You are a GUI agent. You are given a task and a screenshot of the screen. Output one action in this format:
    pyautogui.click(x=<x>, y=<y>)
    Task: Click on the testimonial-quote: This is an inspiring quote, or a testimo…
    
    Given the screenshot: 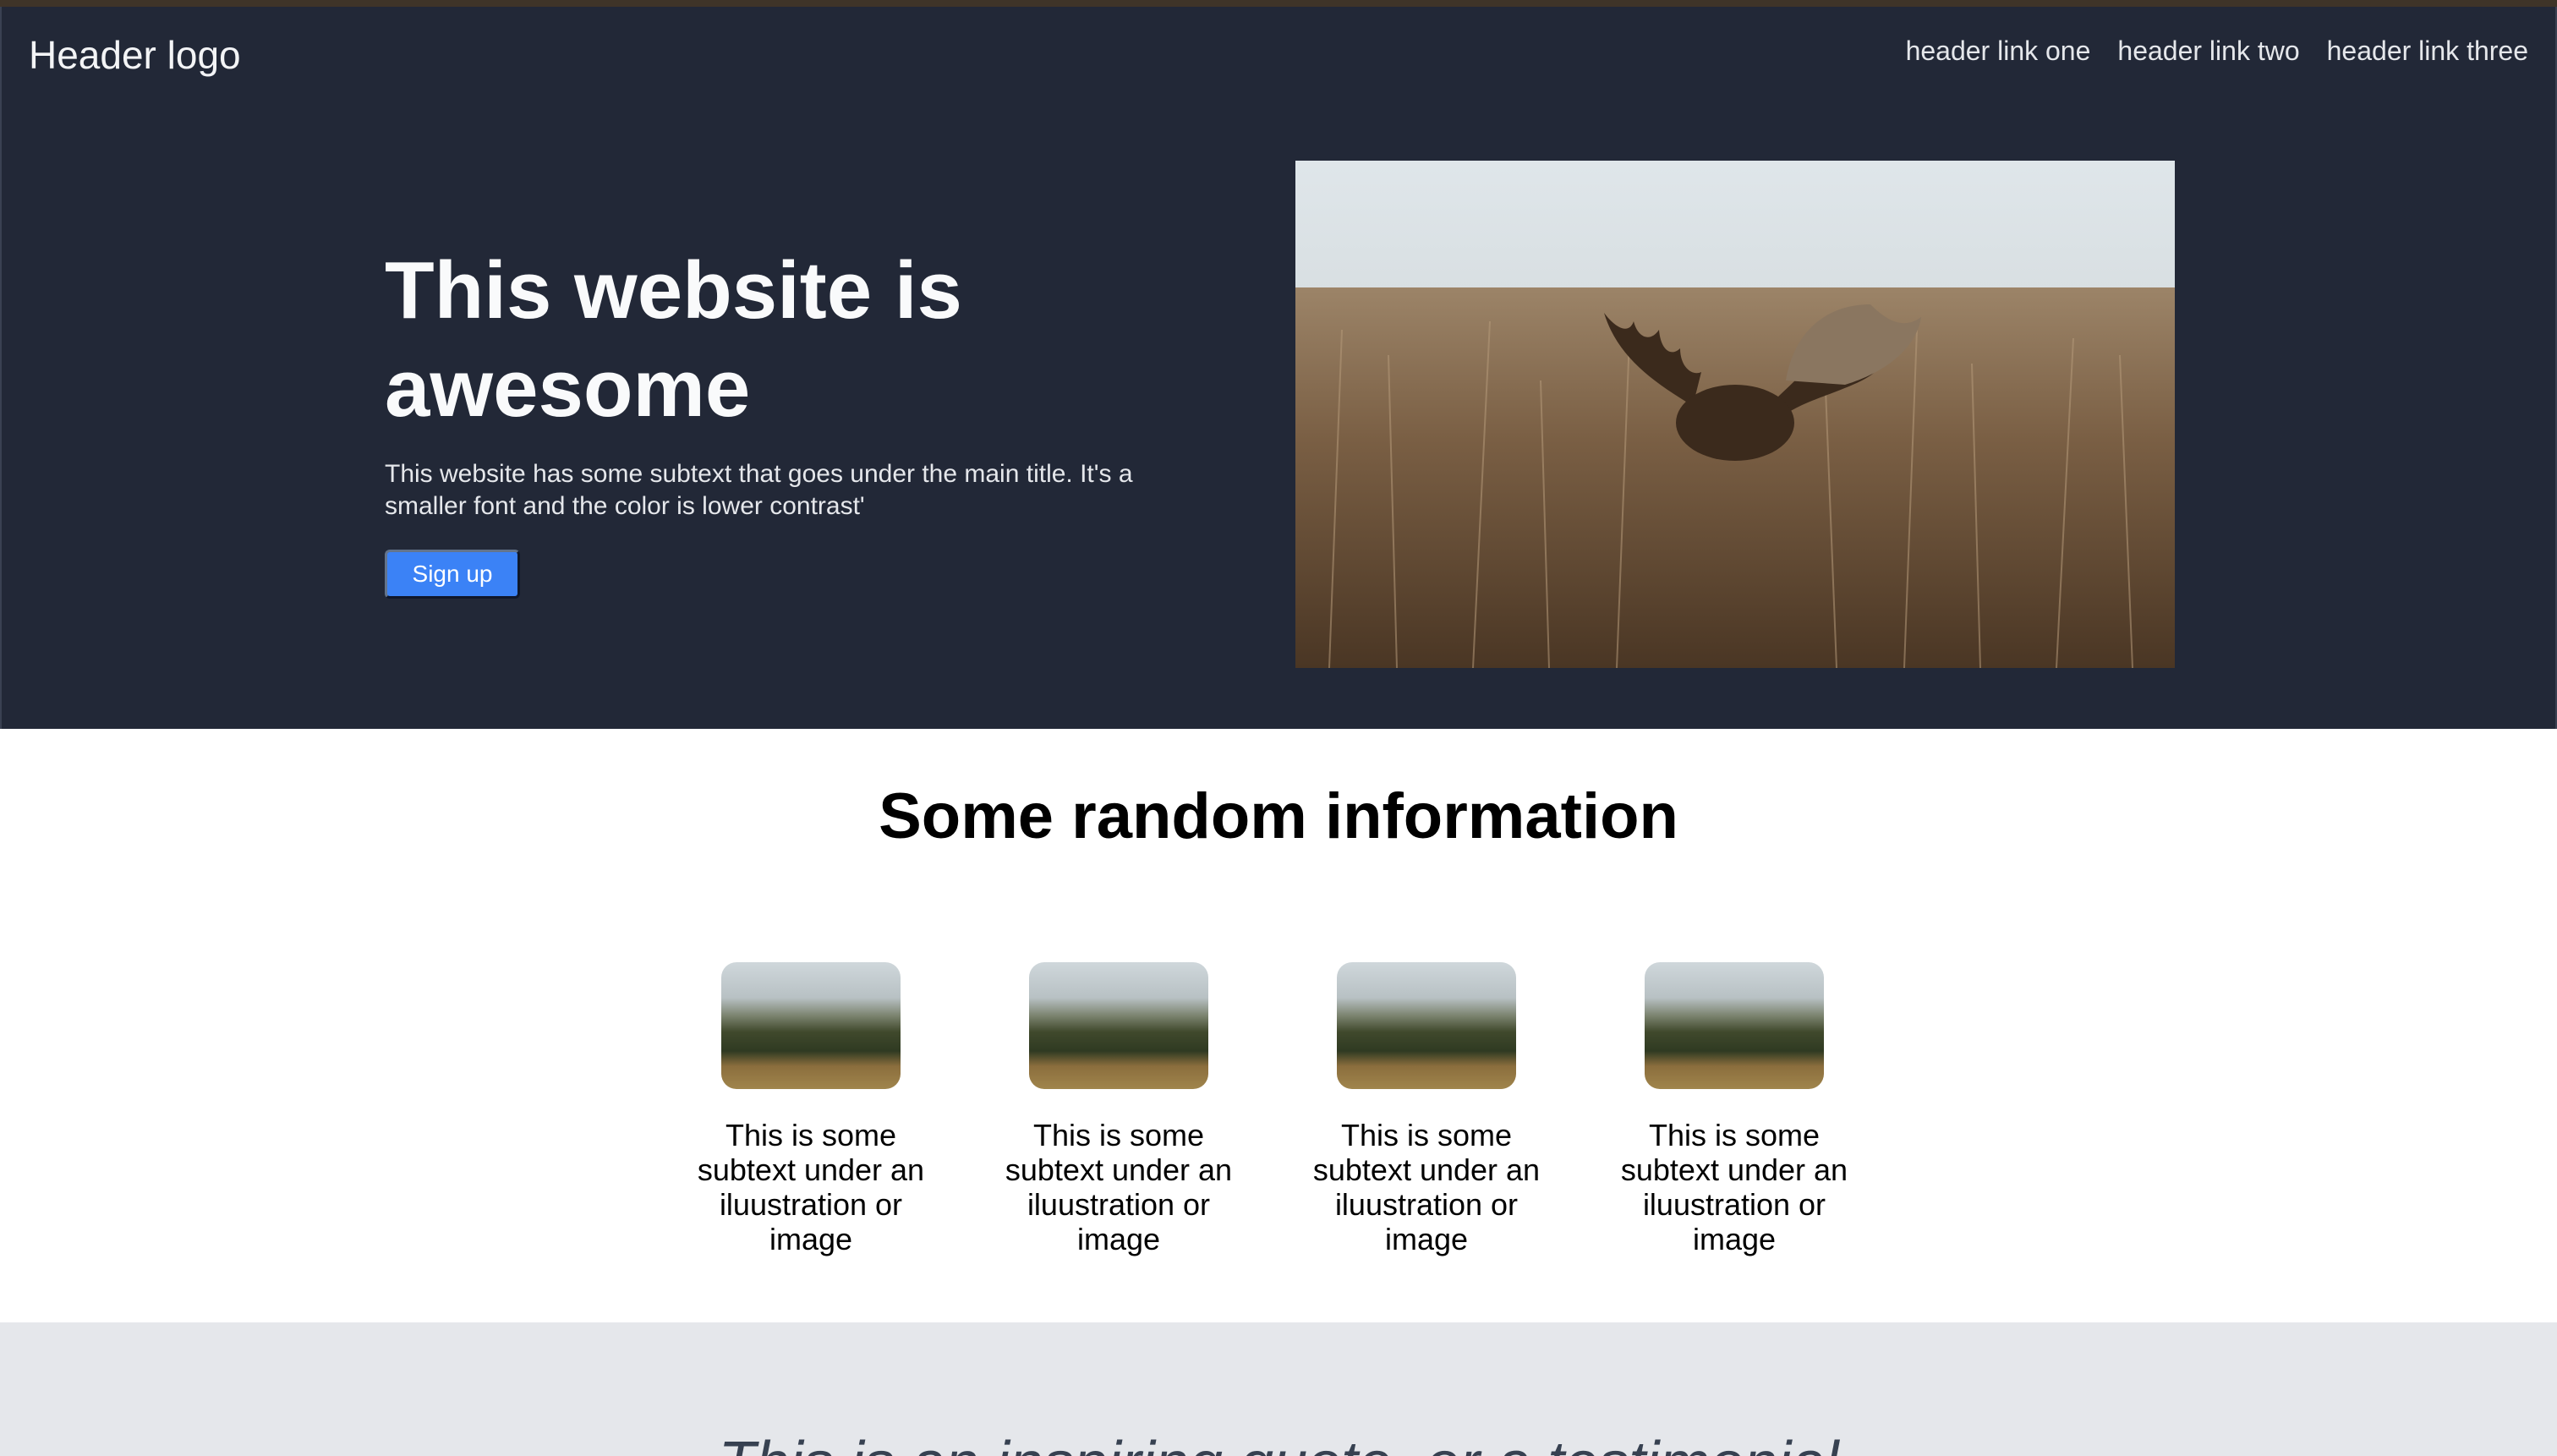 What is the action you would take?
    pyautogui.click(x=1278, y=1442)
    